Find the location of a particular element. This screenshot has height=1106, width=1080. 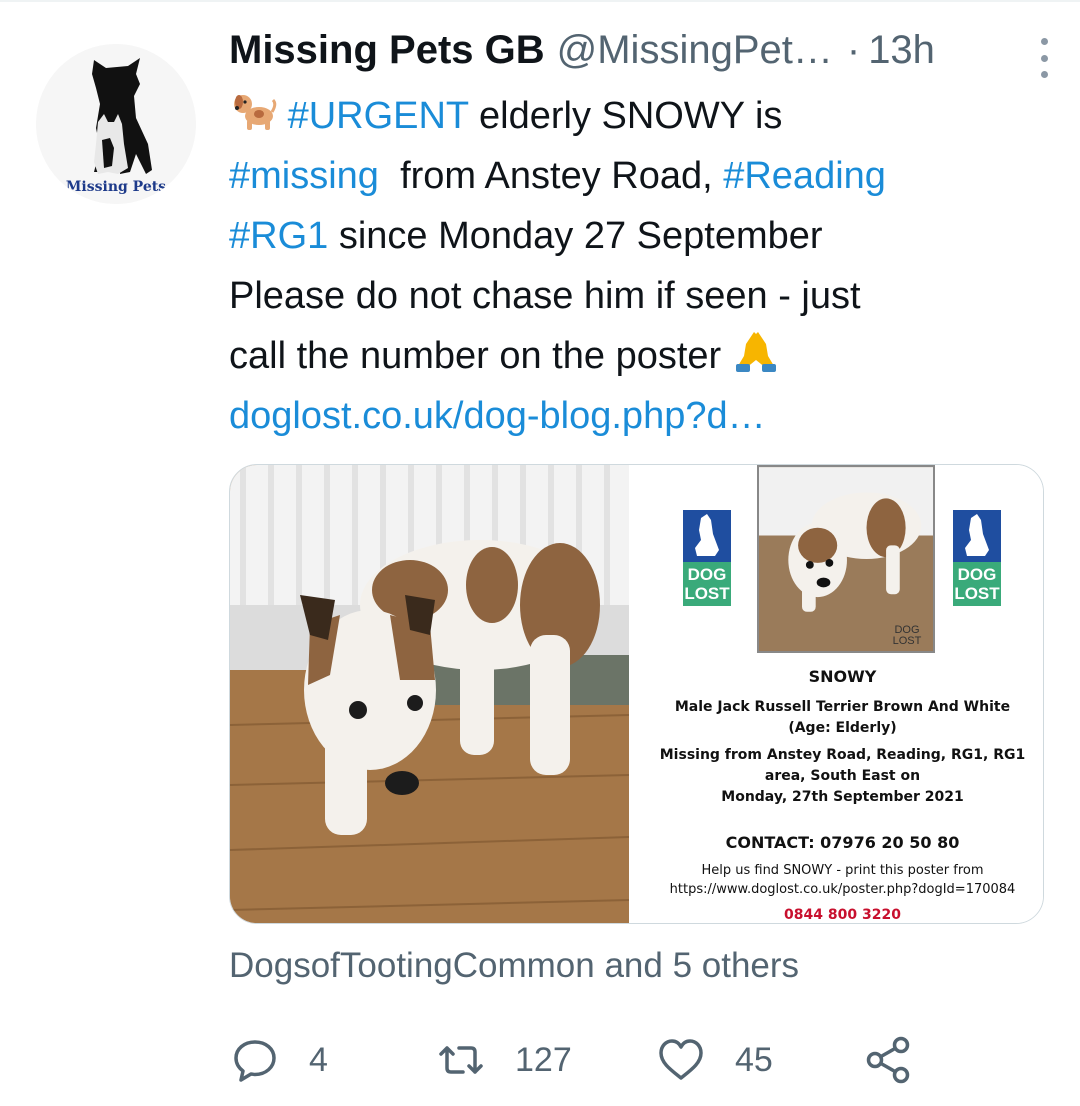

reply-icon is located at coordinates (255, 1061).